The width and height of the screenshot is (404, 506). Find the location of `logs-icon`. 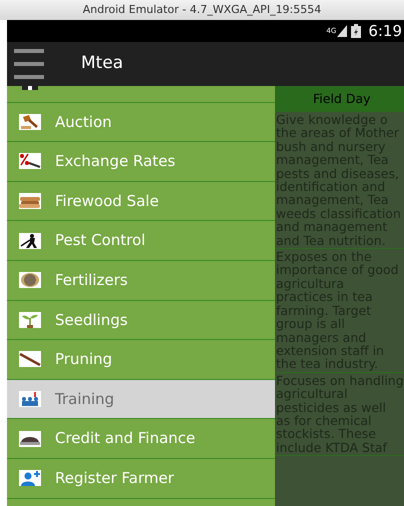

logs-icon is located at coordinates (30, 201).